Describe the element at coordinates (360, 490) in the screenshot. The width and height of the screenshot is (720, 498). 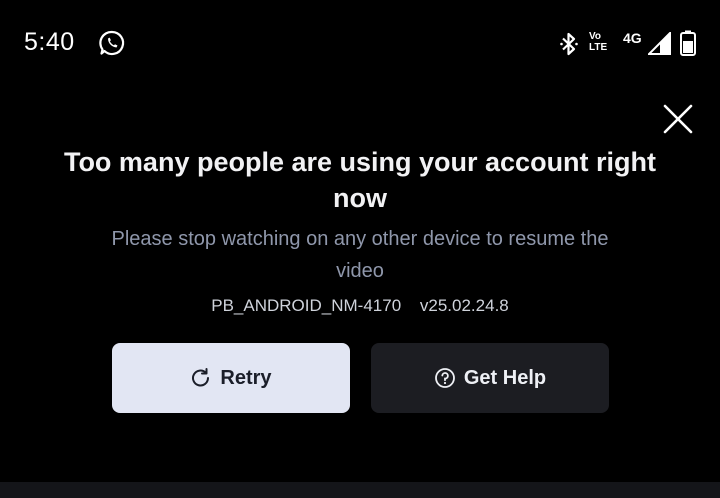
I see `bottom-panel-edge` at that location.